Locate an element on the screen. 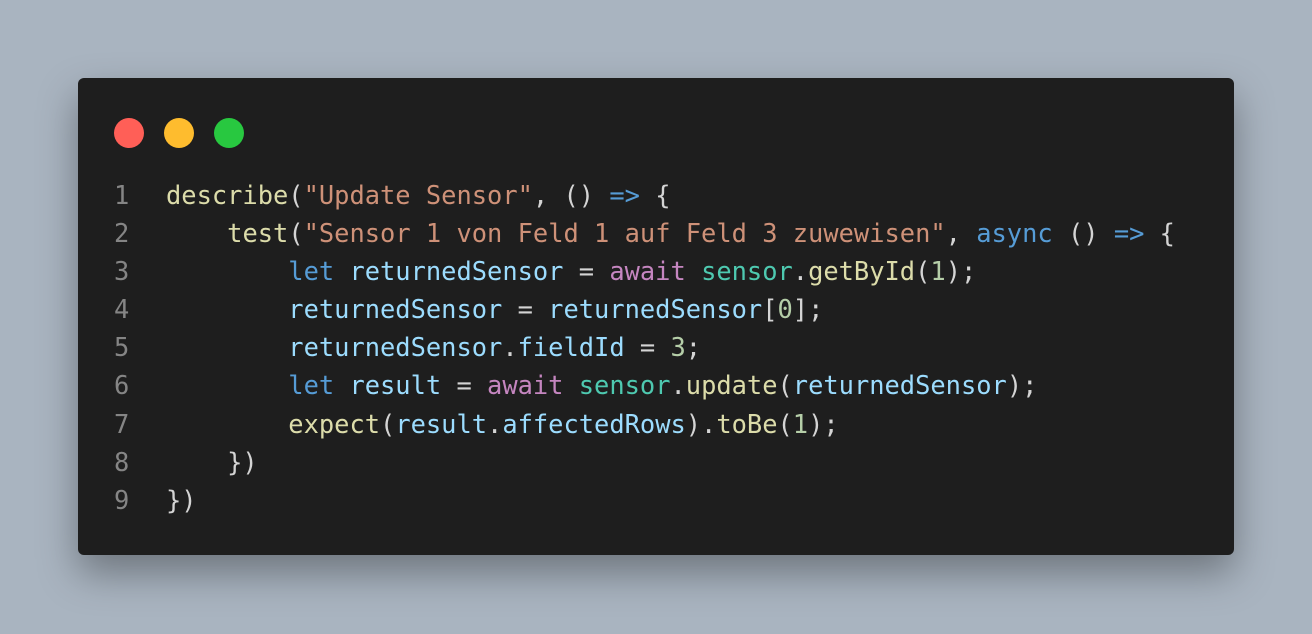  code-token: describe is located at coordinates (227, 195).